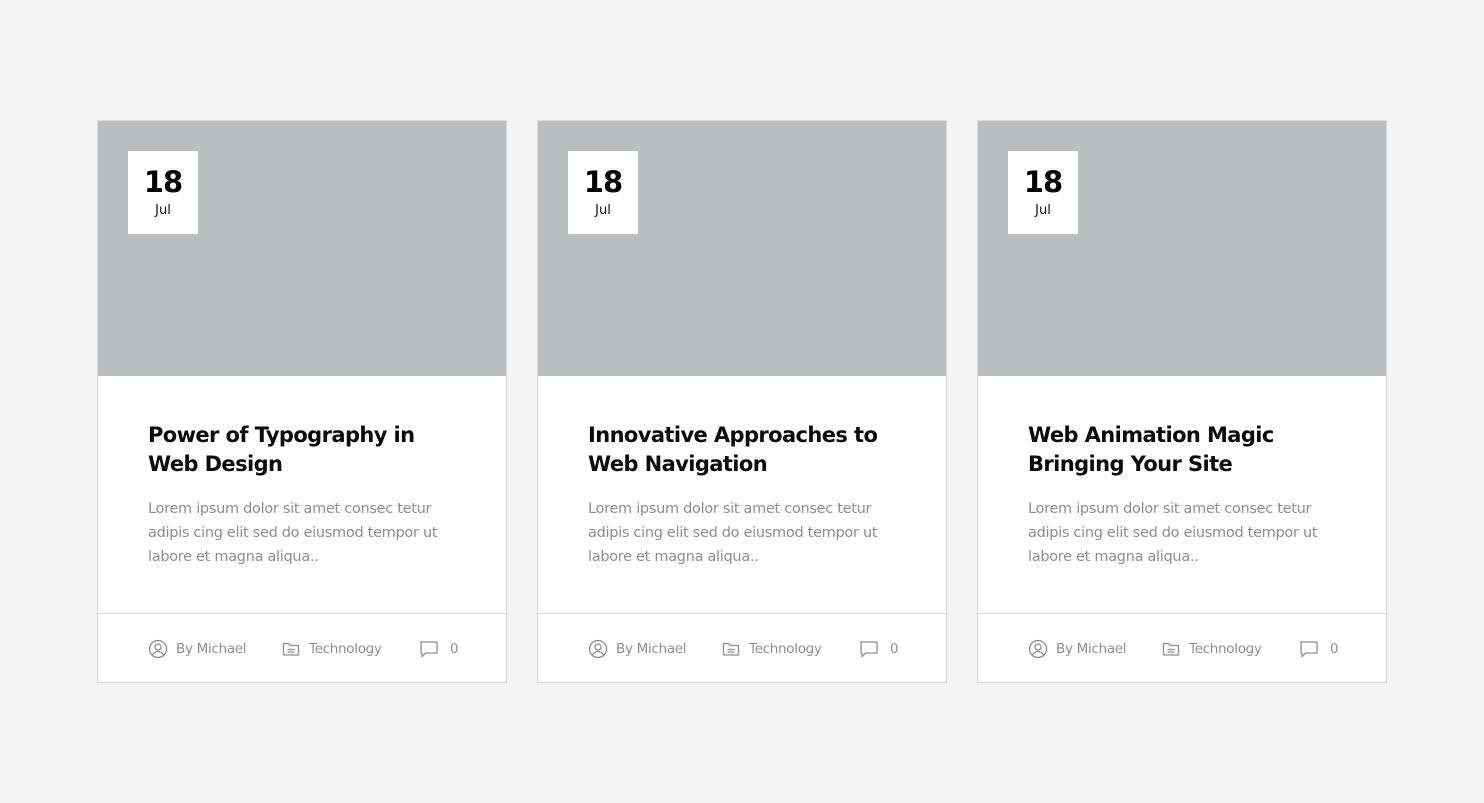 This screenshot has width=1484, height=803. Describe the element at coordinates (308, 450) in the screenshot. I see `post-title-link: Power of Typography in Web Design` at that location.